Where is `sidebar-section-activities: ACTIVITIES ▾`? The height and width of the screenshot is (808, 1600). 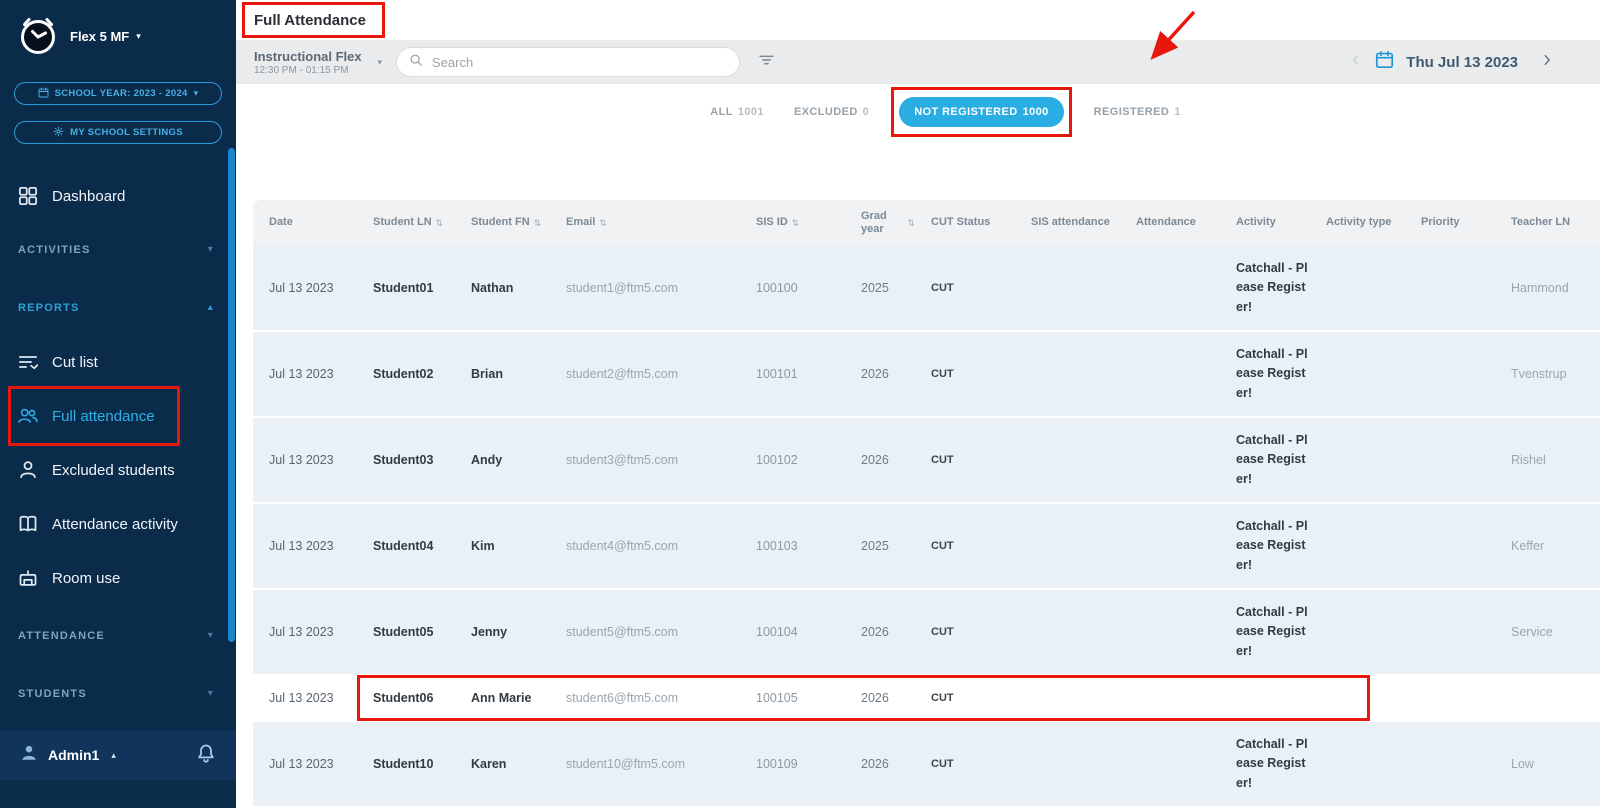
sidebar-section-activities: ACTIVITIES ▾ is located at coordinates (118, 250).